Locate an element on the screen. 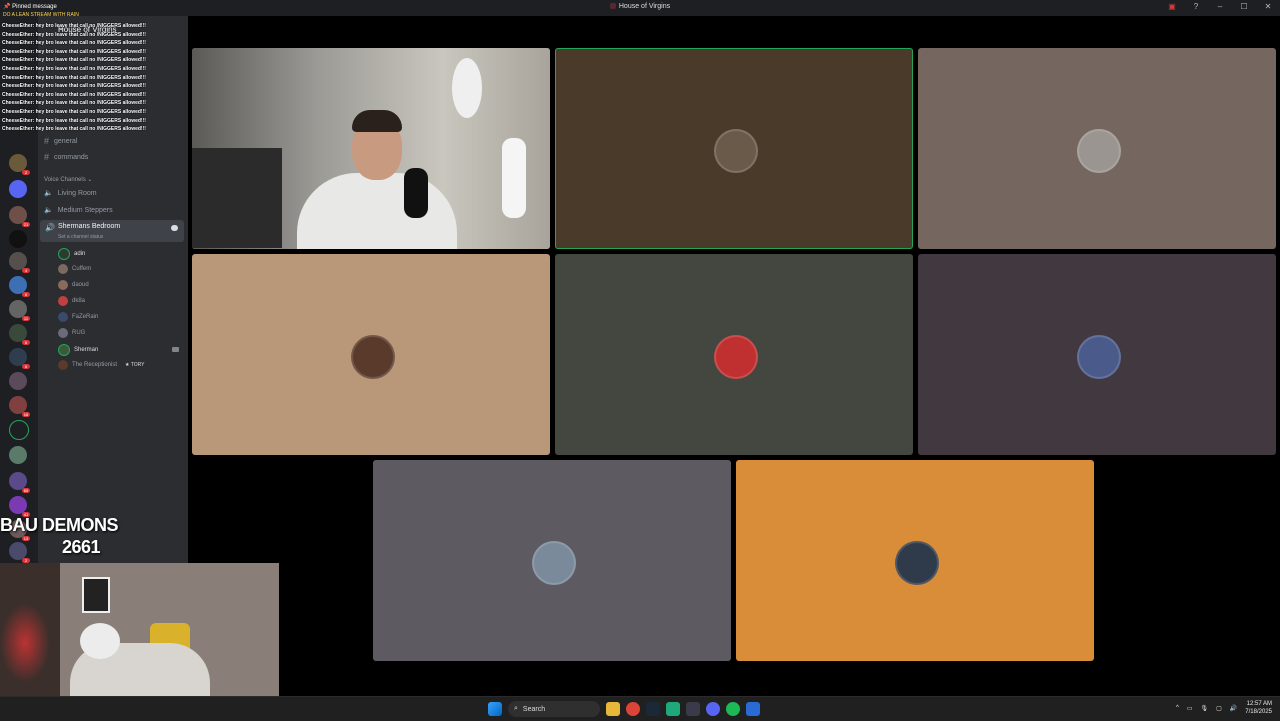  server-icon: 41 is located at coordinates (19, 506).